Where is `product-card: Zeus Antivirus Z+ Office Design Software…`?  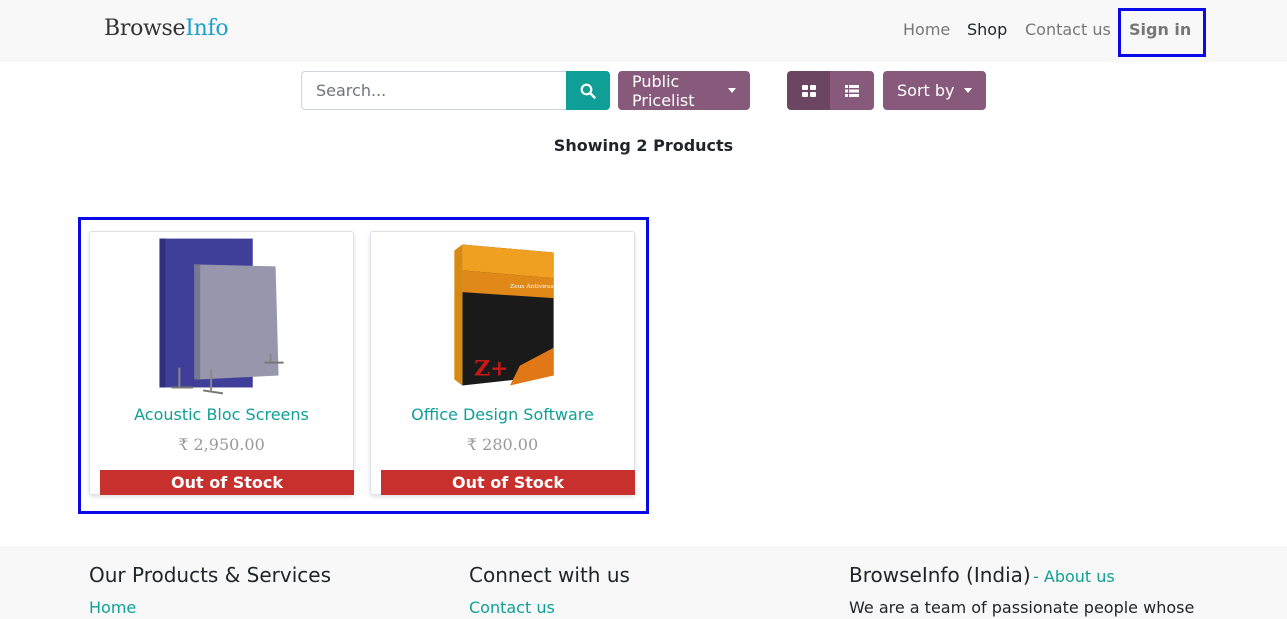
product-card: Zeus Antivirus Z+ Office Design Software… is located at coordinates (502, 363).